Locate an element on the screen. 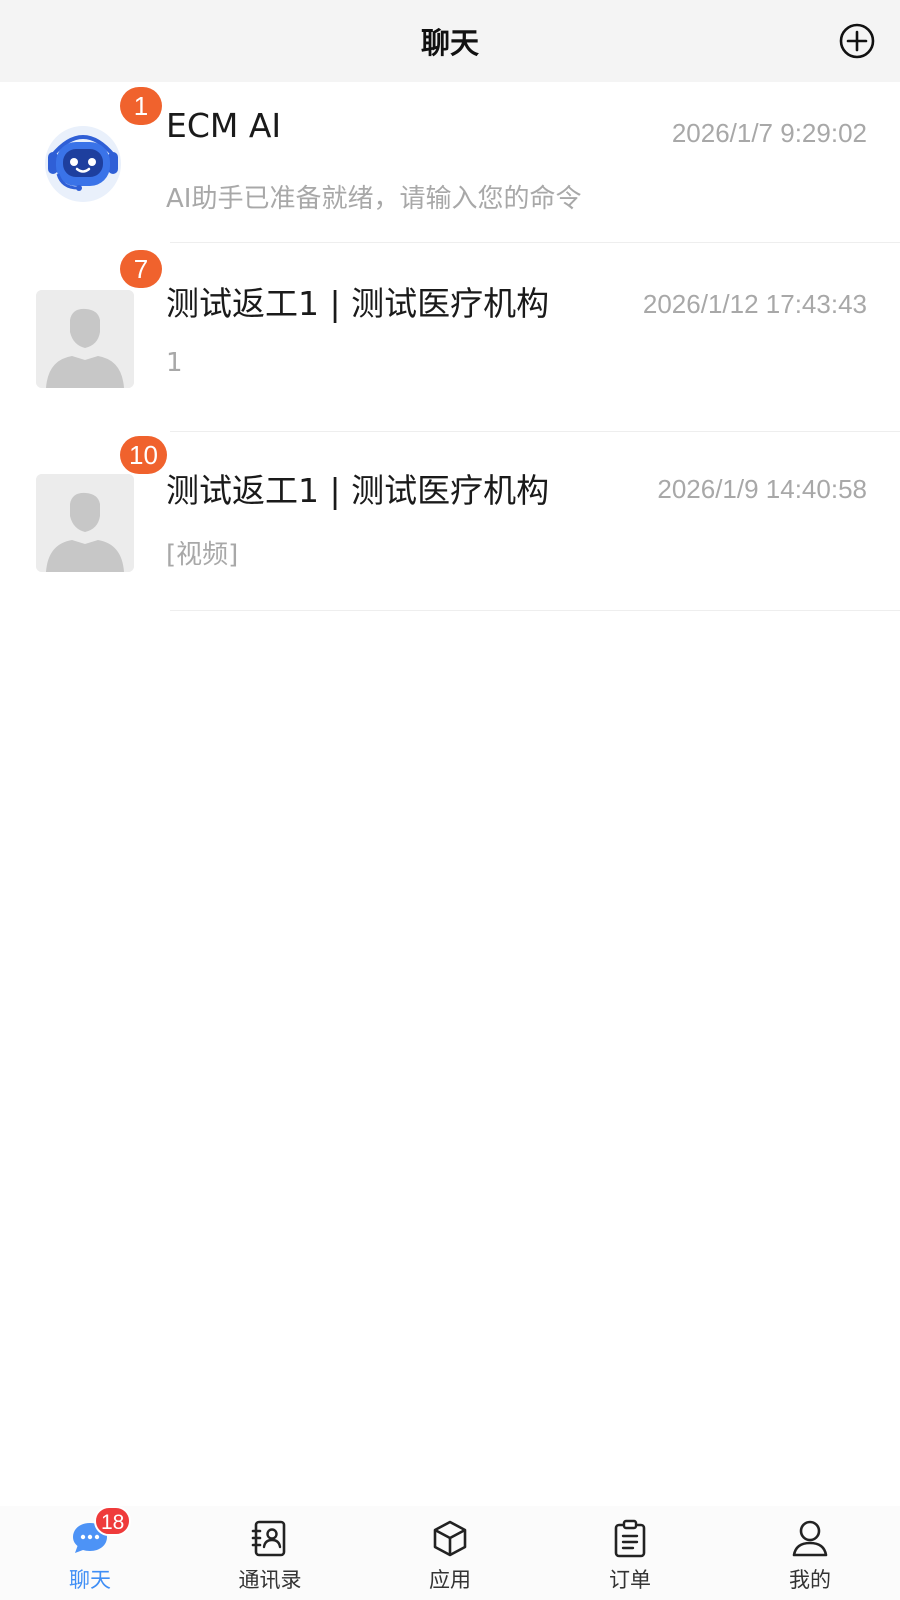 The image size is (900, 1600). add-circle-icon is located at coordinates (857, 41).